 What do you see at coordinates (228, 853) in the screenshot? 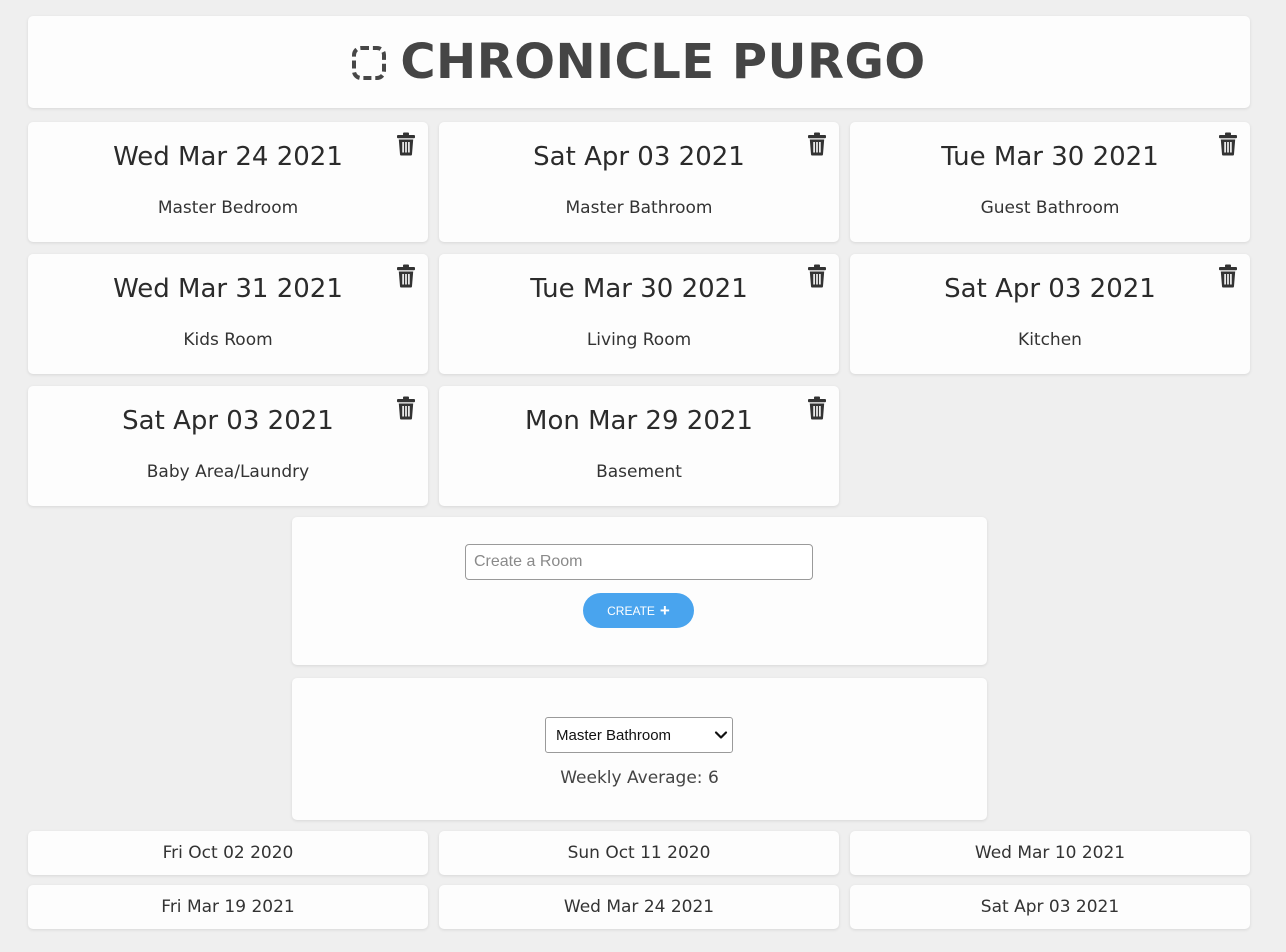
I see `history-date-card: Fri Oct 02 2020` at bounding box center [228, 853].